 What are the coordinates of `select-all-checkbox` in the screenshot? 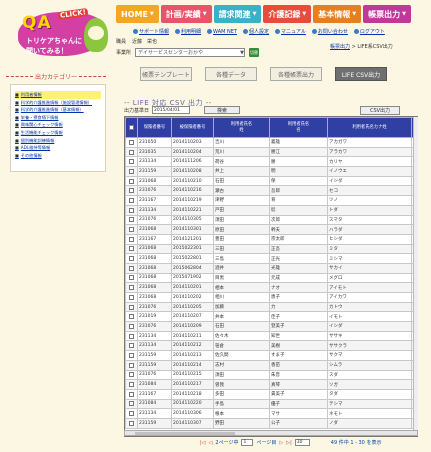 It's located at (131, 127).